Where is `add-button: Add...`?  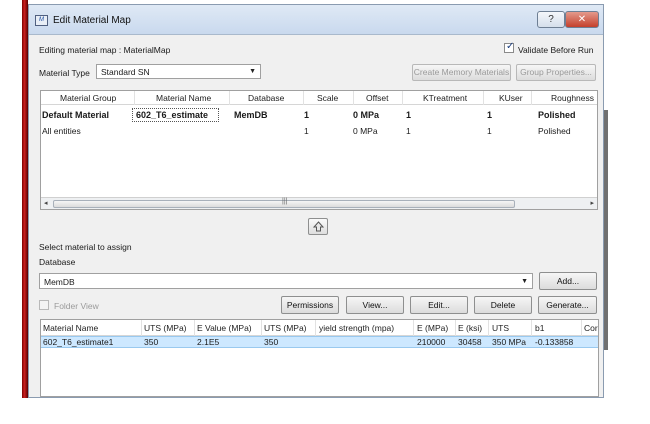
add-button: Add... is located at coordinates (568, 281).